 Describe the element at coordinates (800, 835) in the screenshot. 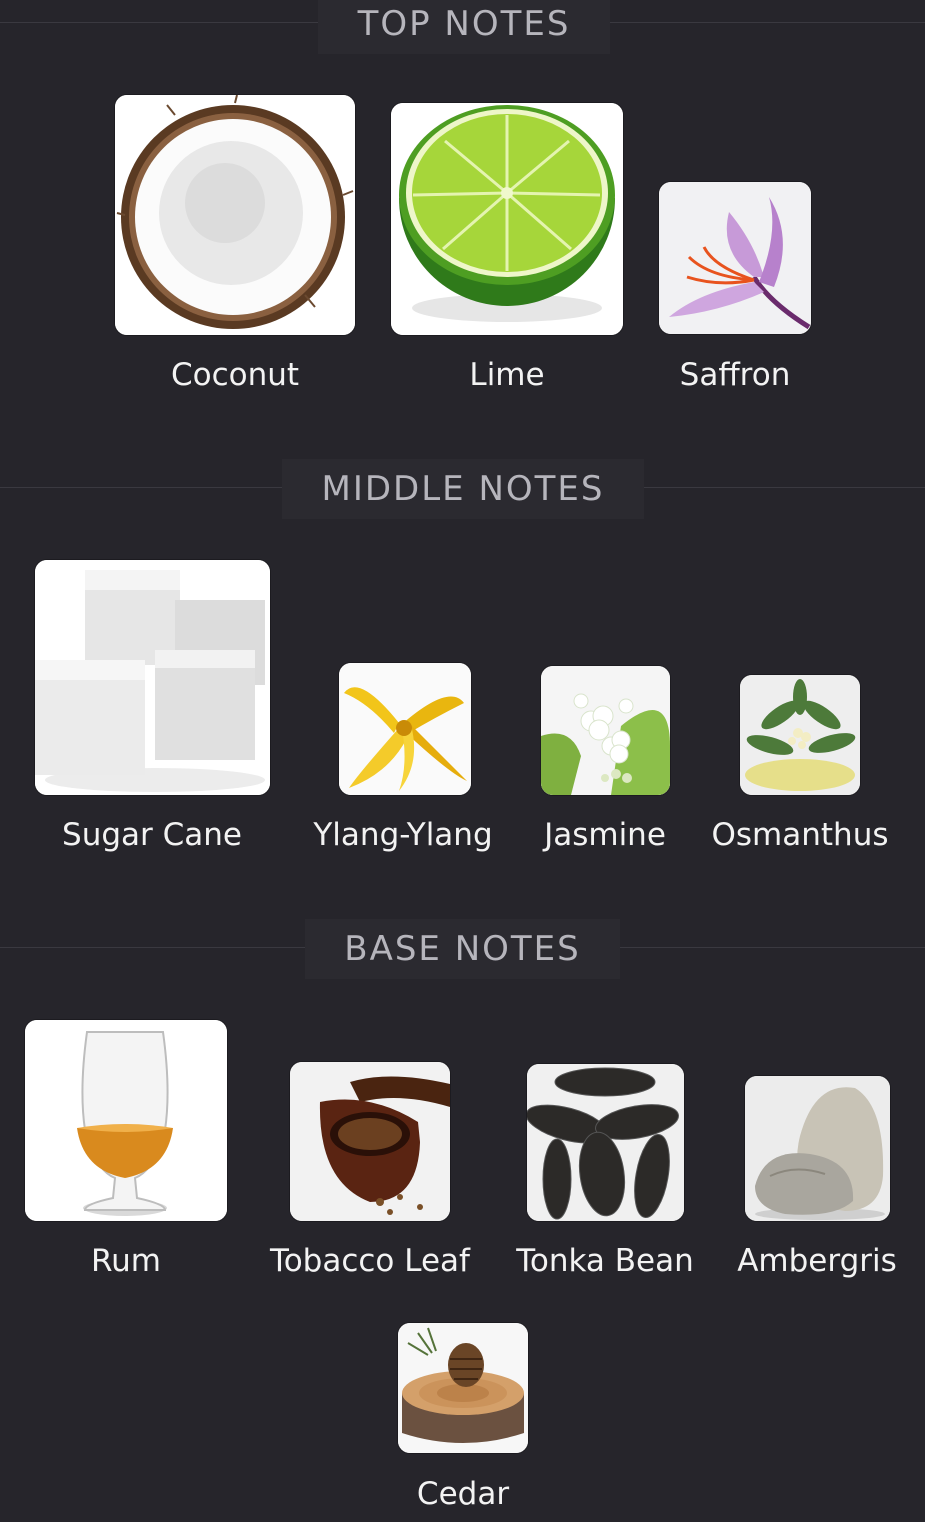

I see `osmanthus-label: Osmanthus` at that location.